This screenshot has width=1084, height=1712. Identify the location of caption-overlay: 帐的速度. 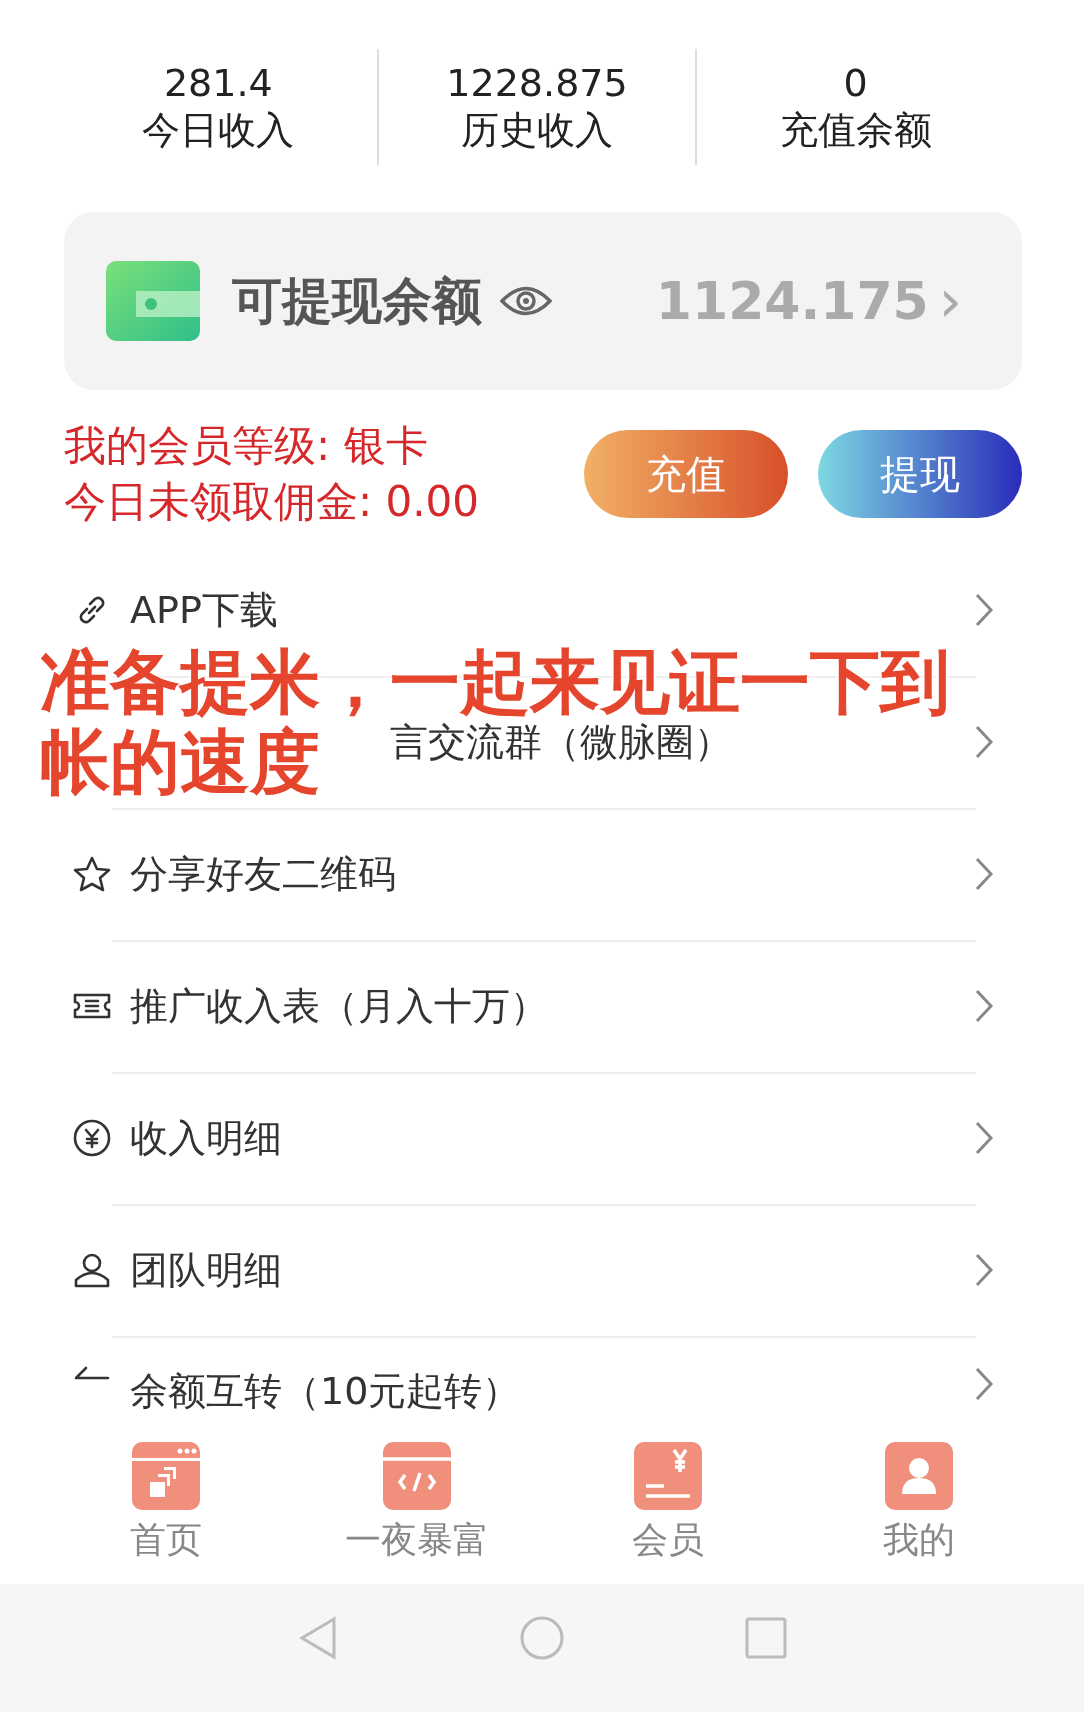
(180, 762).